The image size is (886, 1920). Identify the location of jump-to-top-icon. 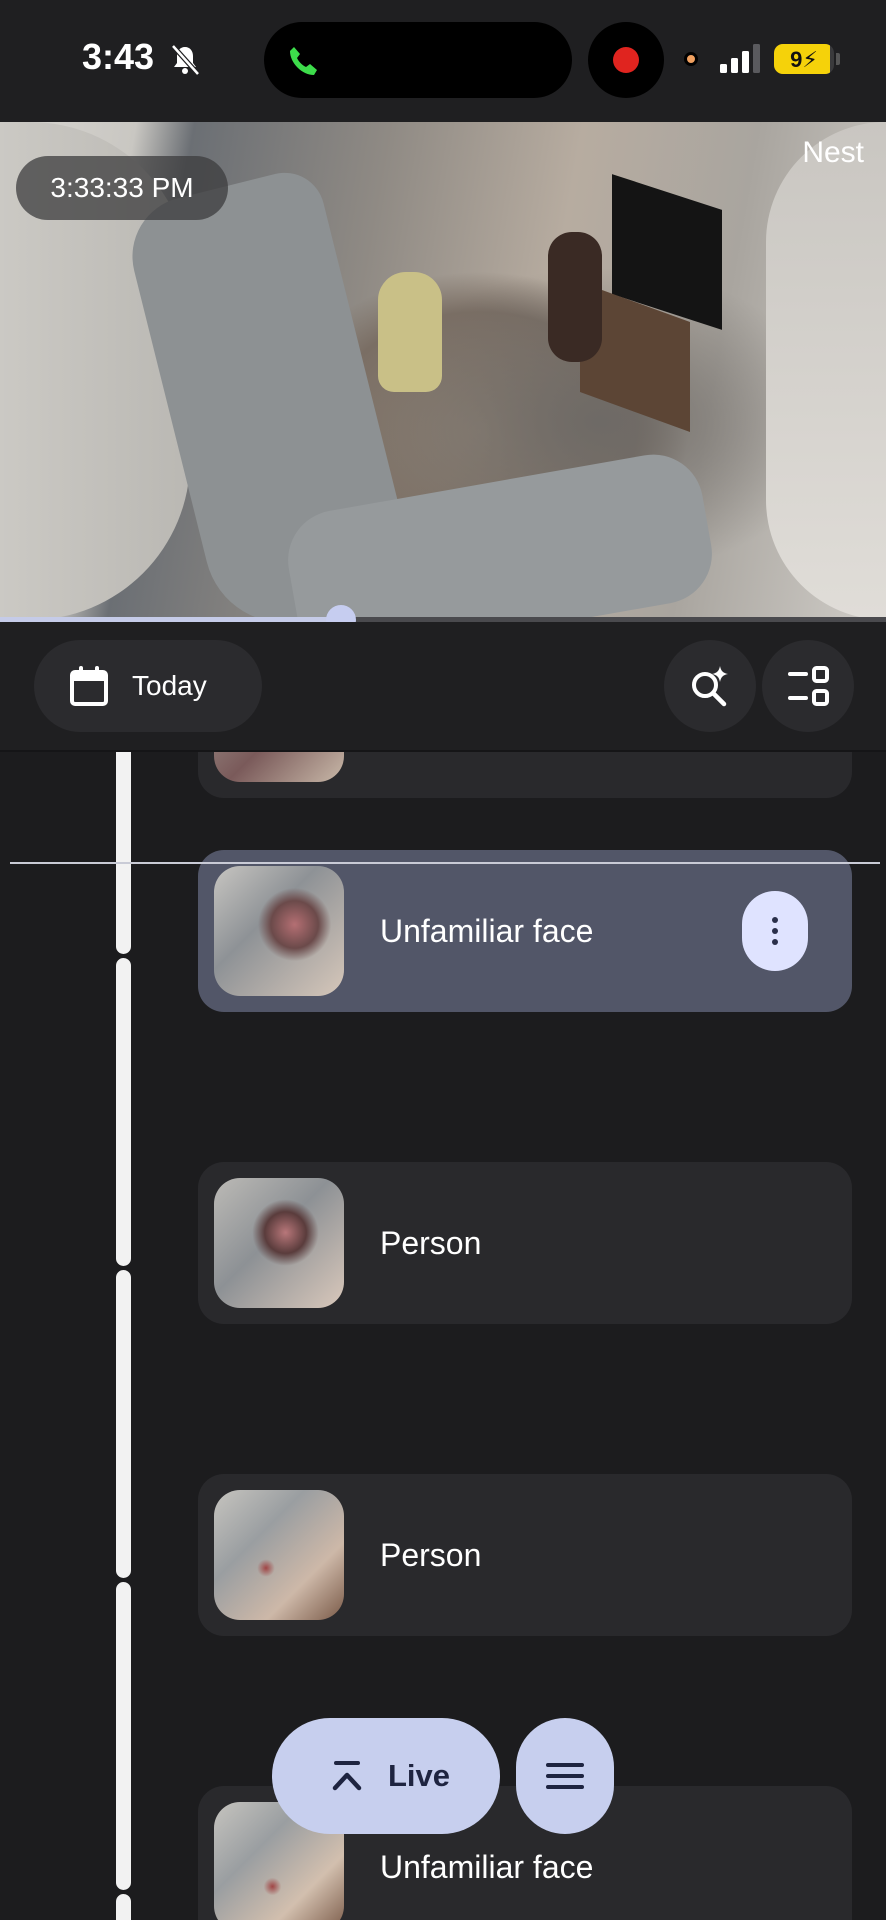
(347, 1776).